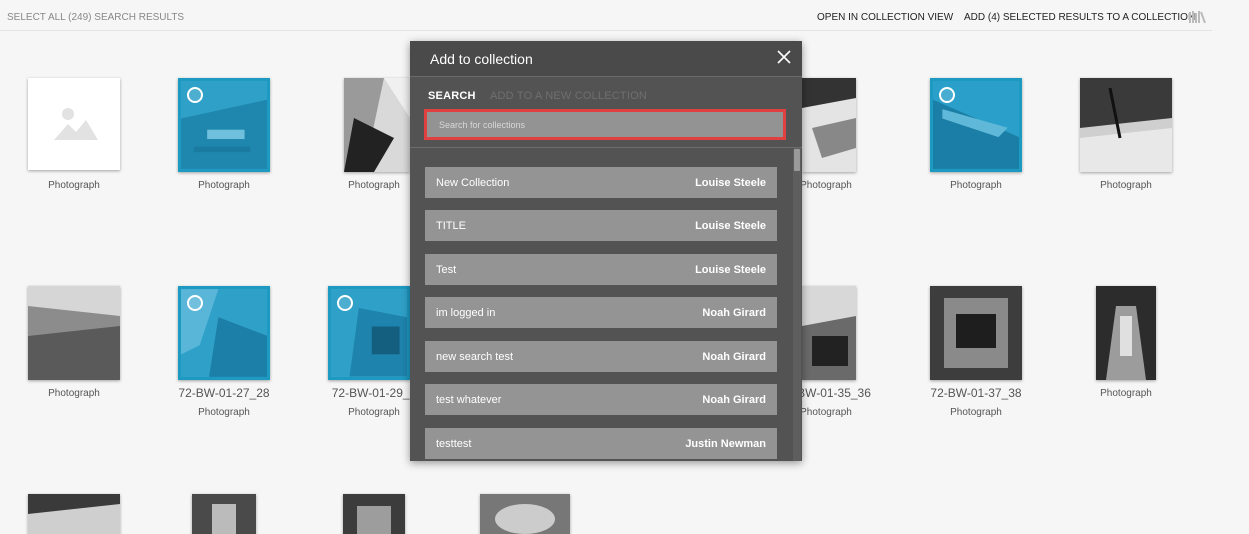  I want to click on tab-search: SEARCH, so click(452, 96).